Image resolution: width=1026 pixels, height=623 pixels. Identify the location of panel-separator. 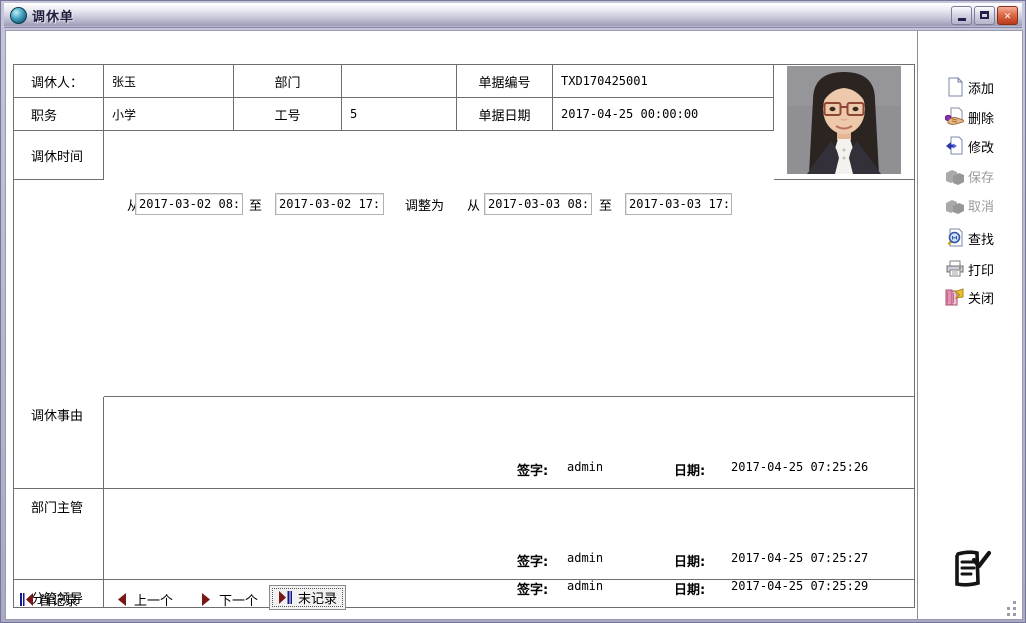
(917, 325).